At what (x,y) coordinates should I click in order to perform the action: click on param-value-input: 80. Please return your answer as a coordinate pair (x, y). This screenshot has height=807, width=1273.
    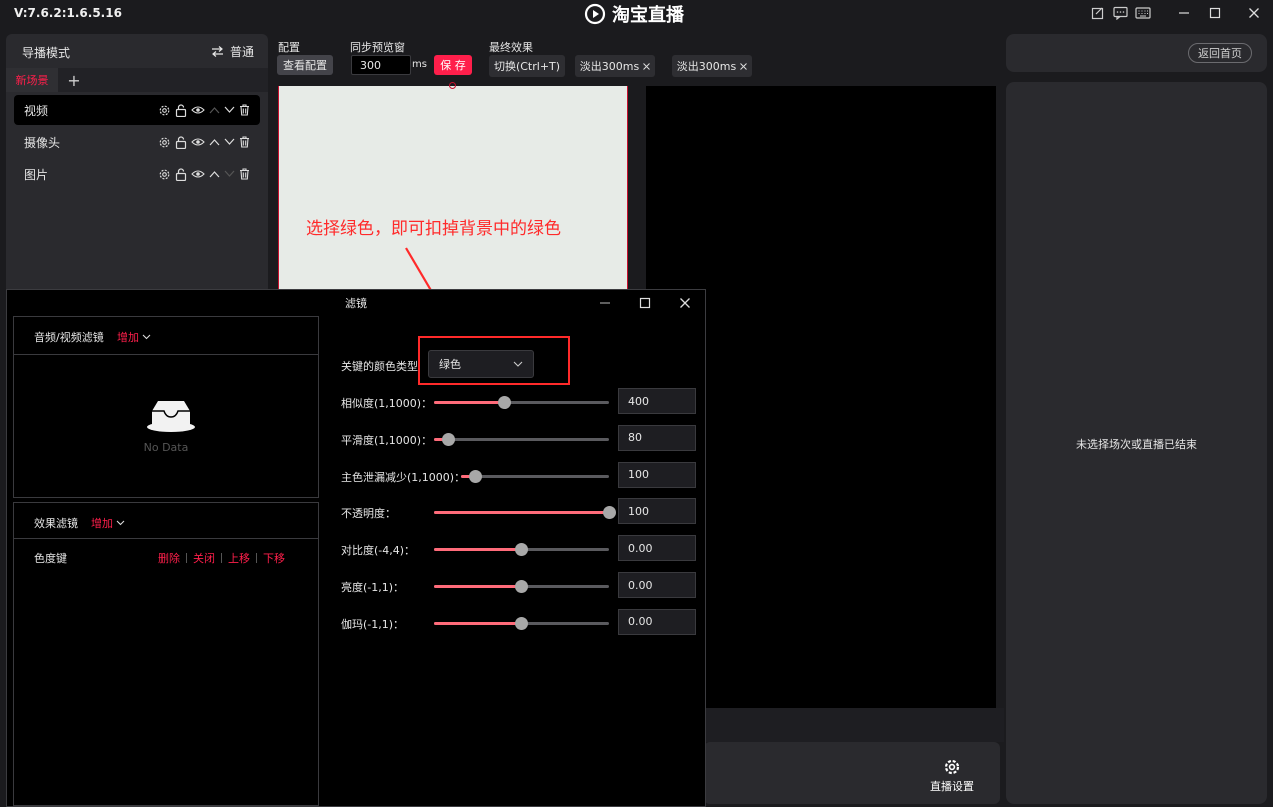
    Looking at the image, I should click on (657, 437).